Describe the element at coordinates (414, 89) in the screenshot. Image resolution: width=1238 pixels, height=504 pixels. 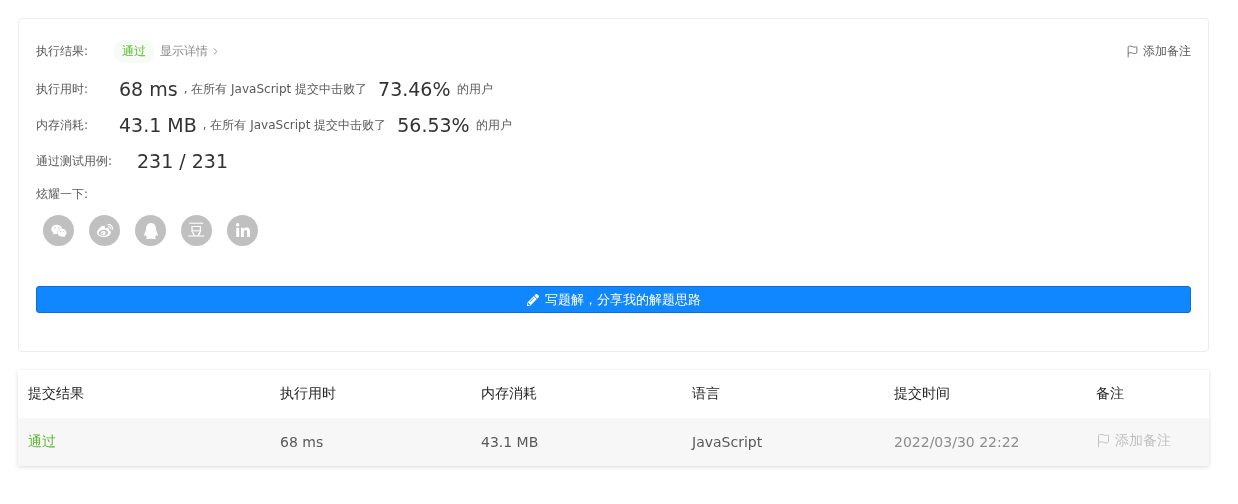
I see `stat-percent: 73.46%` at that location.